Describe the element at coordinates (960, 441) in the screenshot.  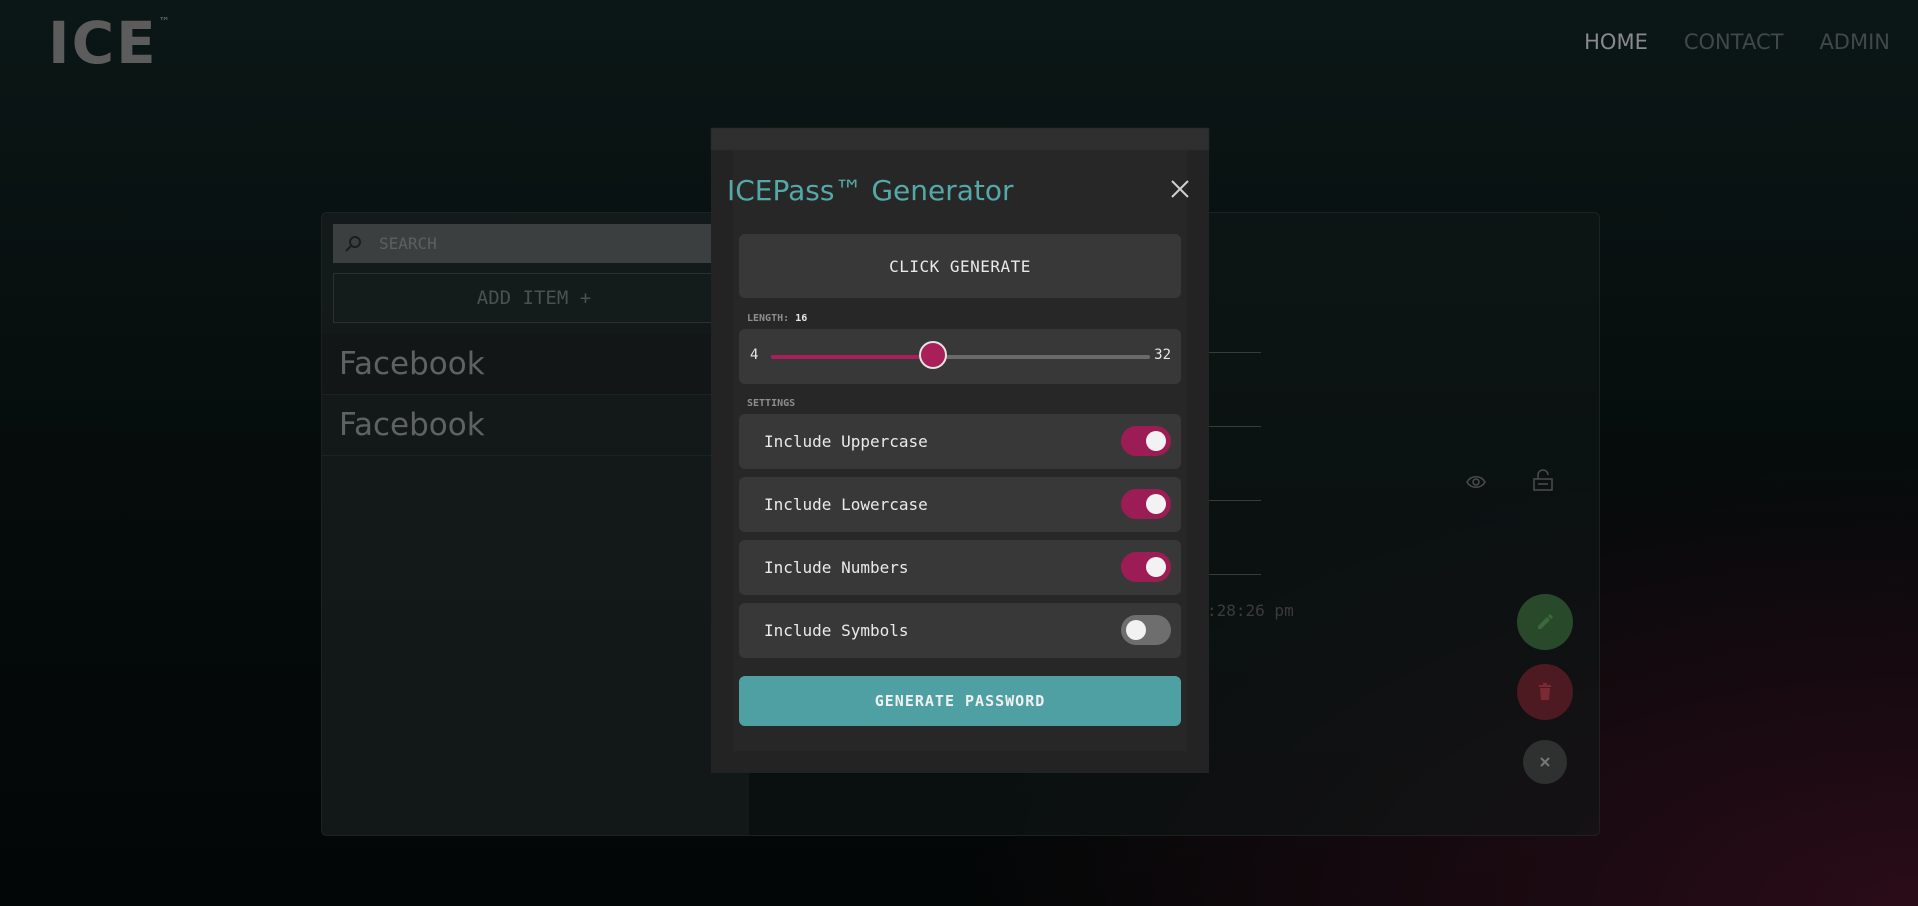
I see `setting-uppercase: Include Uppercase` at that location.